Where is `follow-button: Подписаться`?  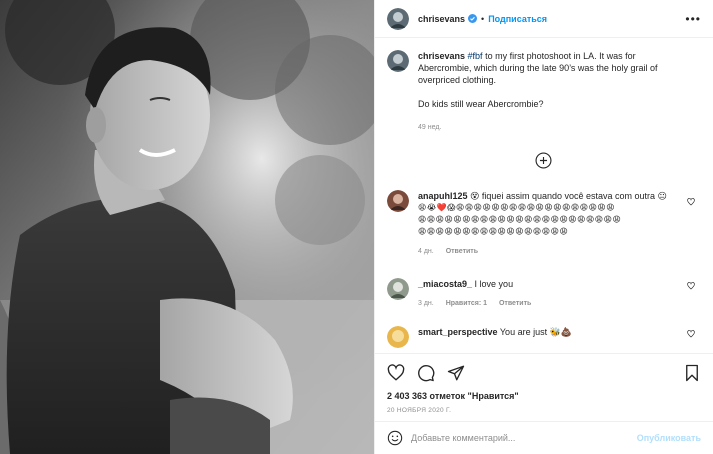
follow-button: Подписаться is located at coordinates (517, 19).